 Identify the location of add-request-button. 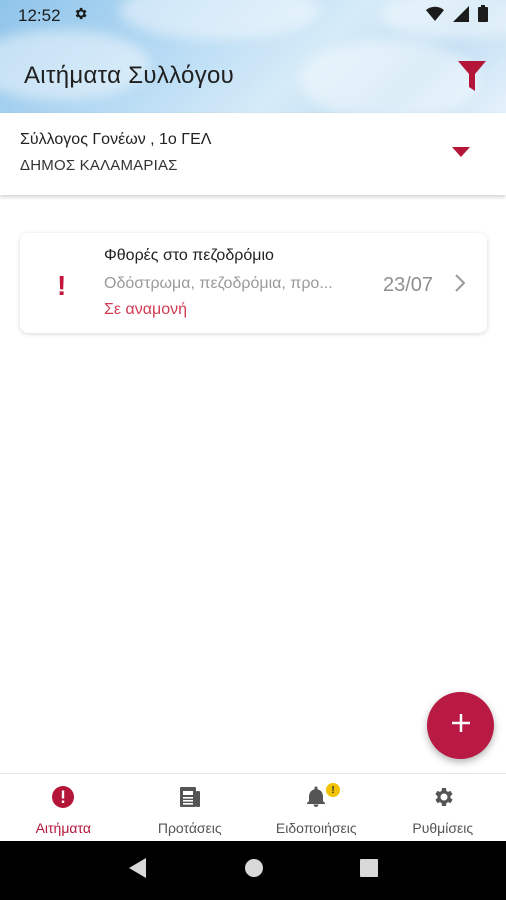
(460, 725).